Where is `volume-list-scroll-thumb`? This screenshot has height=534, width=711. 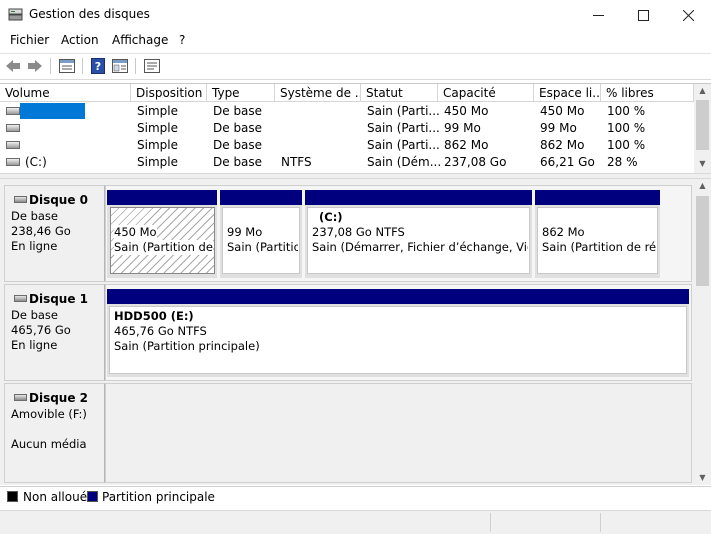 volume-list-scroll-thumb is located at coordinates (702, 125).